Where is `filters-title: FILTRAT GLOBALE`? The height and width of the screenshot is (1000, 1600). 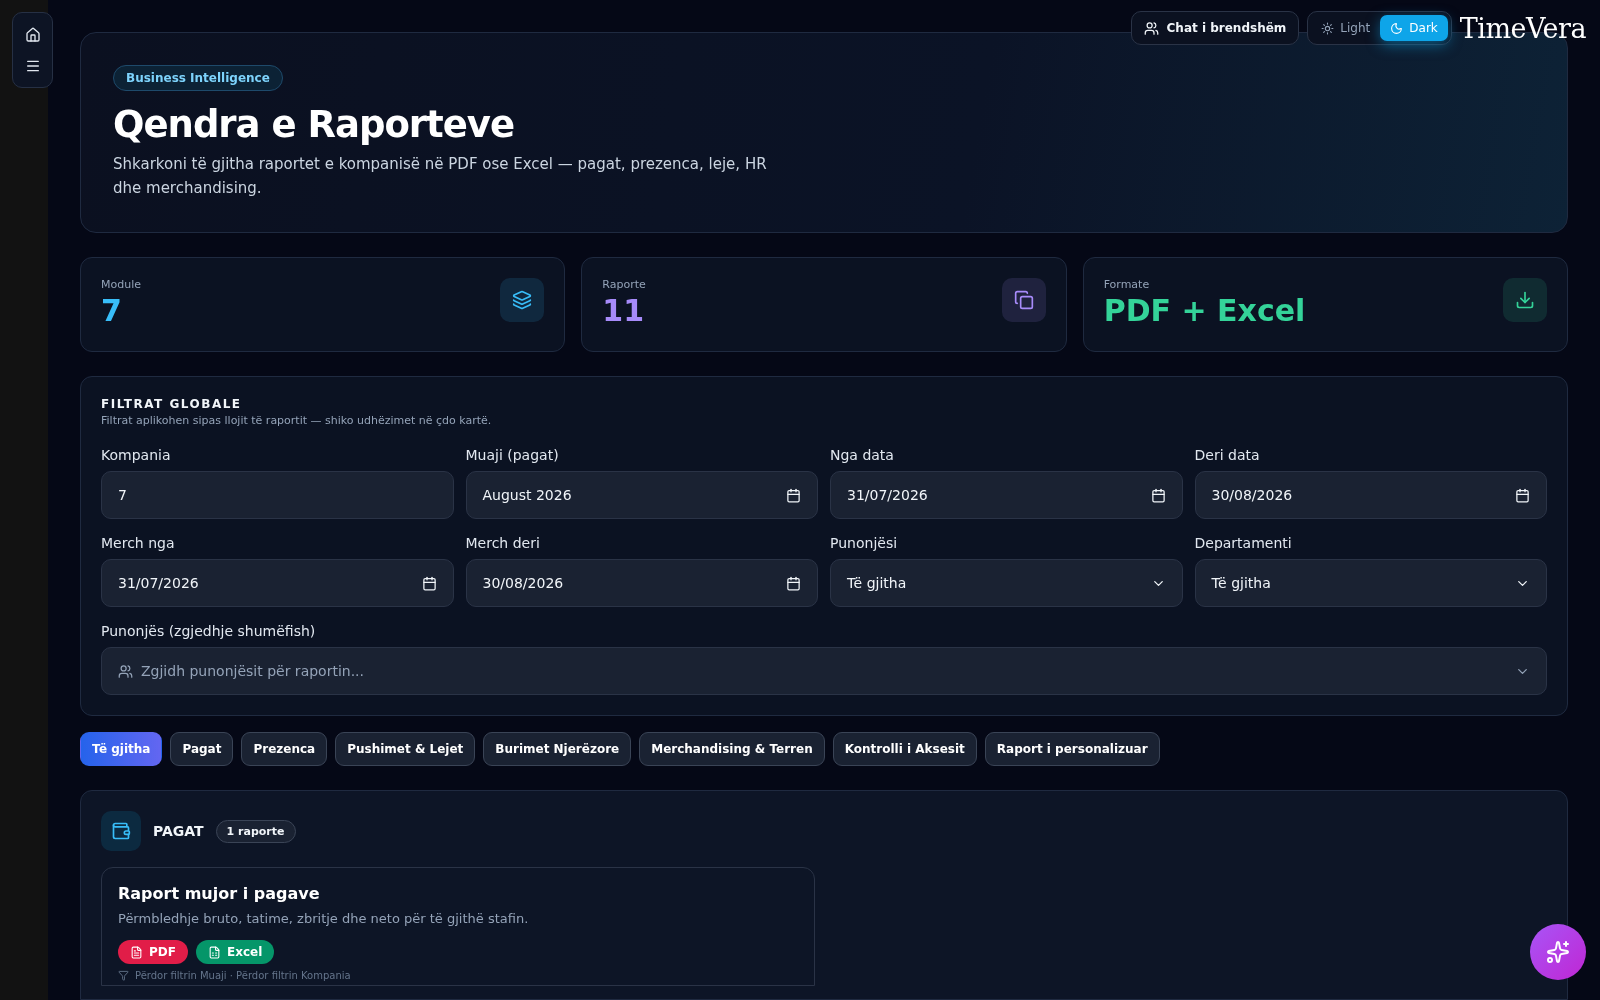 filters-title: FILTRAT GLOBALE is located at coordinates (172, 404).